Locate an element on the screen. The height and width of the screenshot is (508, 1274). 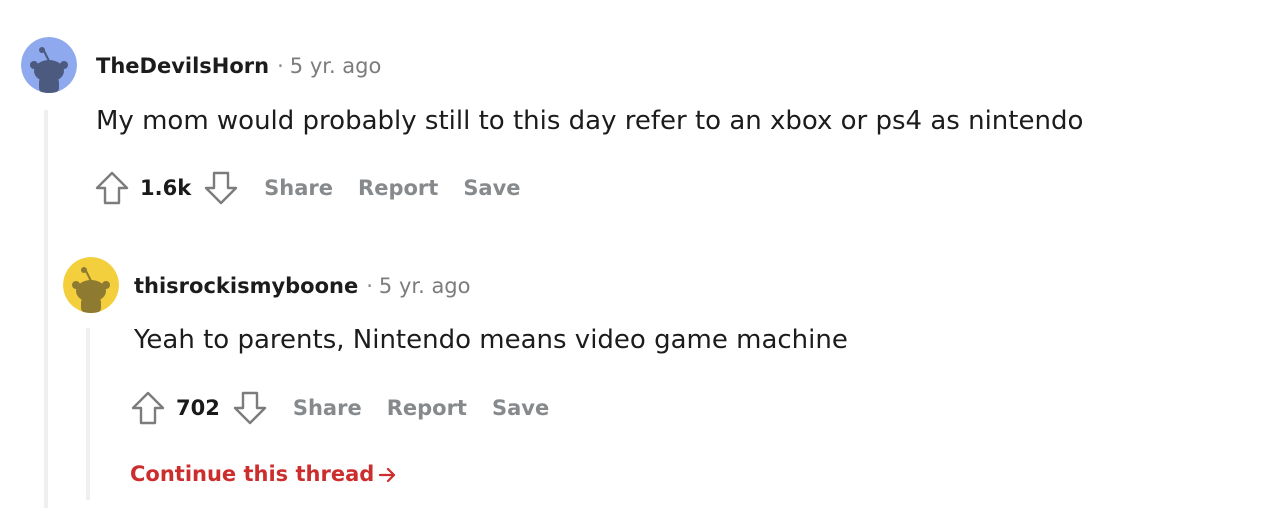
comment-actions: 1.6k Share Report Save is located at coordinates (307, 188).